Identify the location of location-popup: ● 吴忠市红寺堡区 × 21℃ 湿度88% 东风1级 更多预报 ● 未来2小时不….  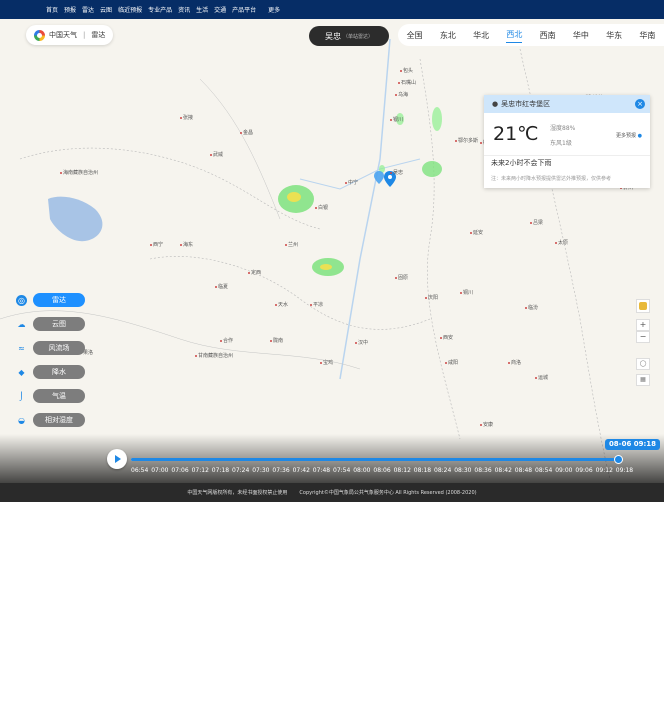
(567, 141).